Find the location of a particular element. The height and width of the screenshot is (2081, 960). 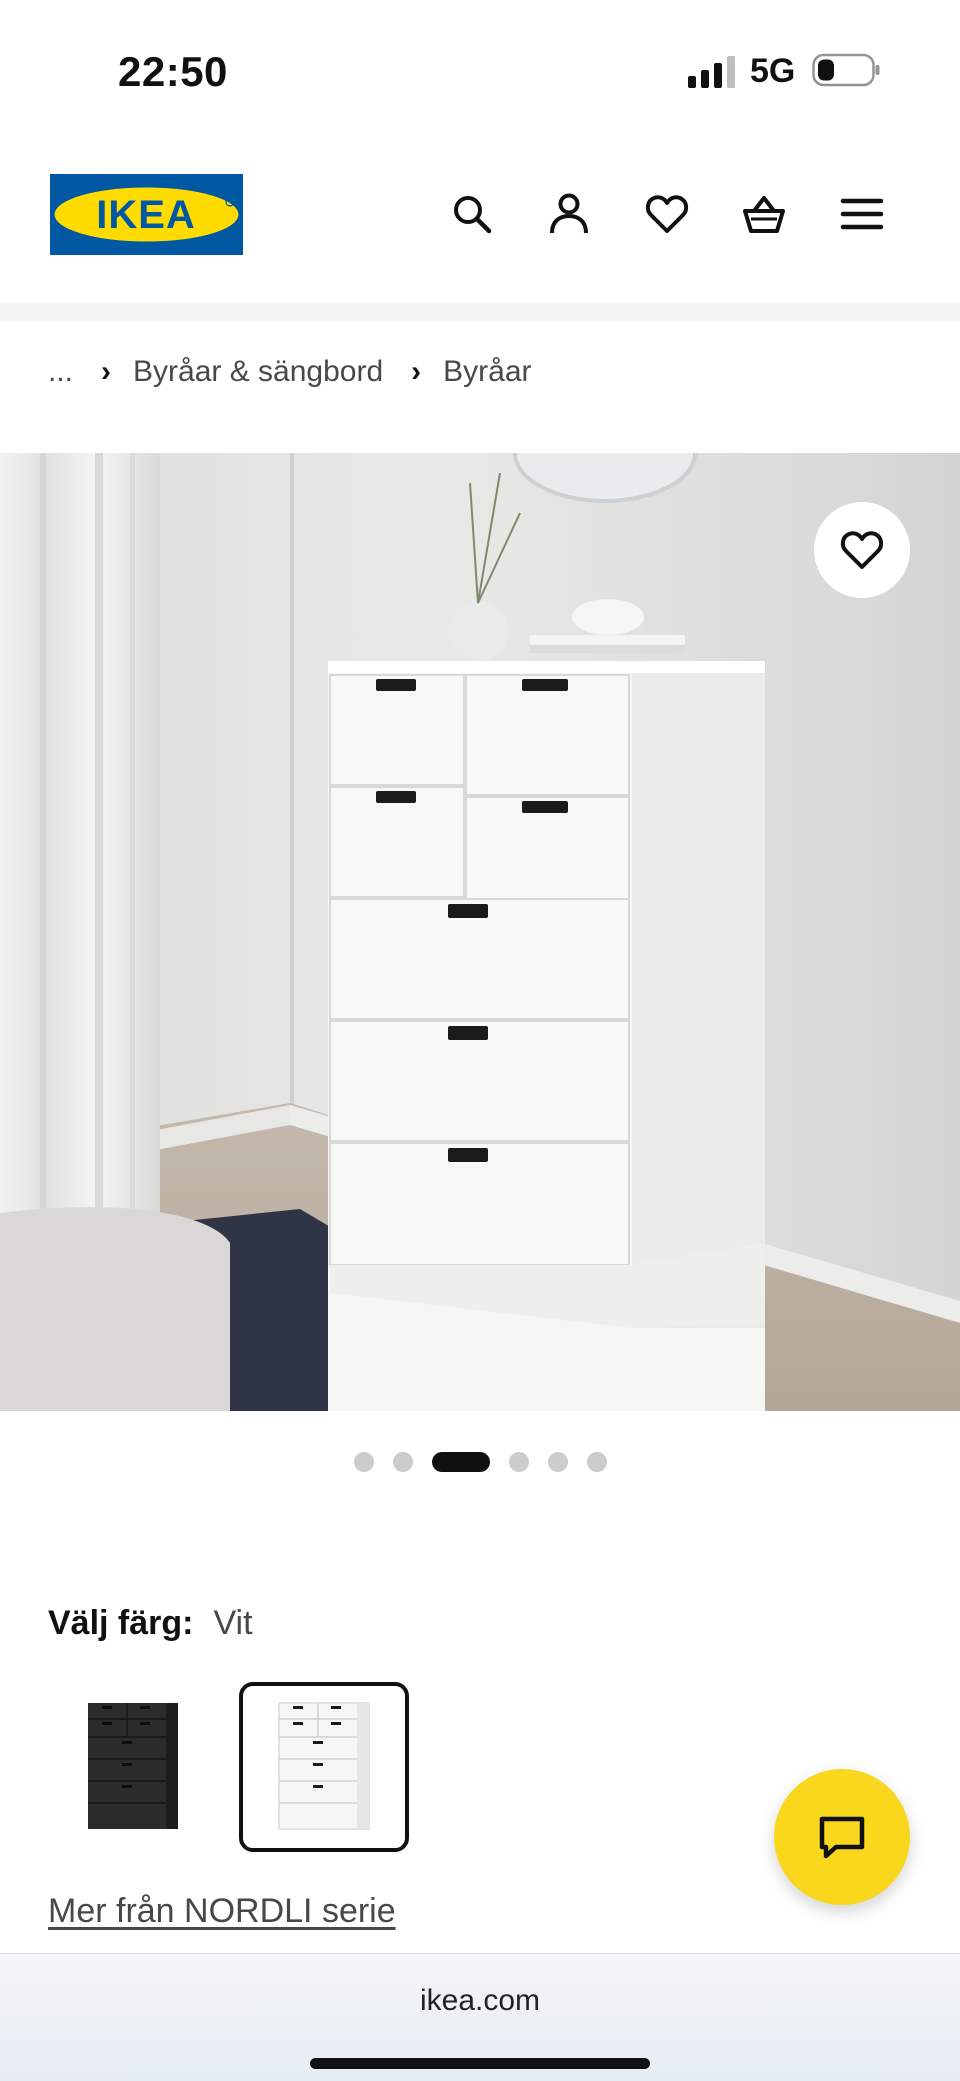

battery-icon is located at coordinates (846, 70).